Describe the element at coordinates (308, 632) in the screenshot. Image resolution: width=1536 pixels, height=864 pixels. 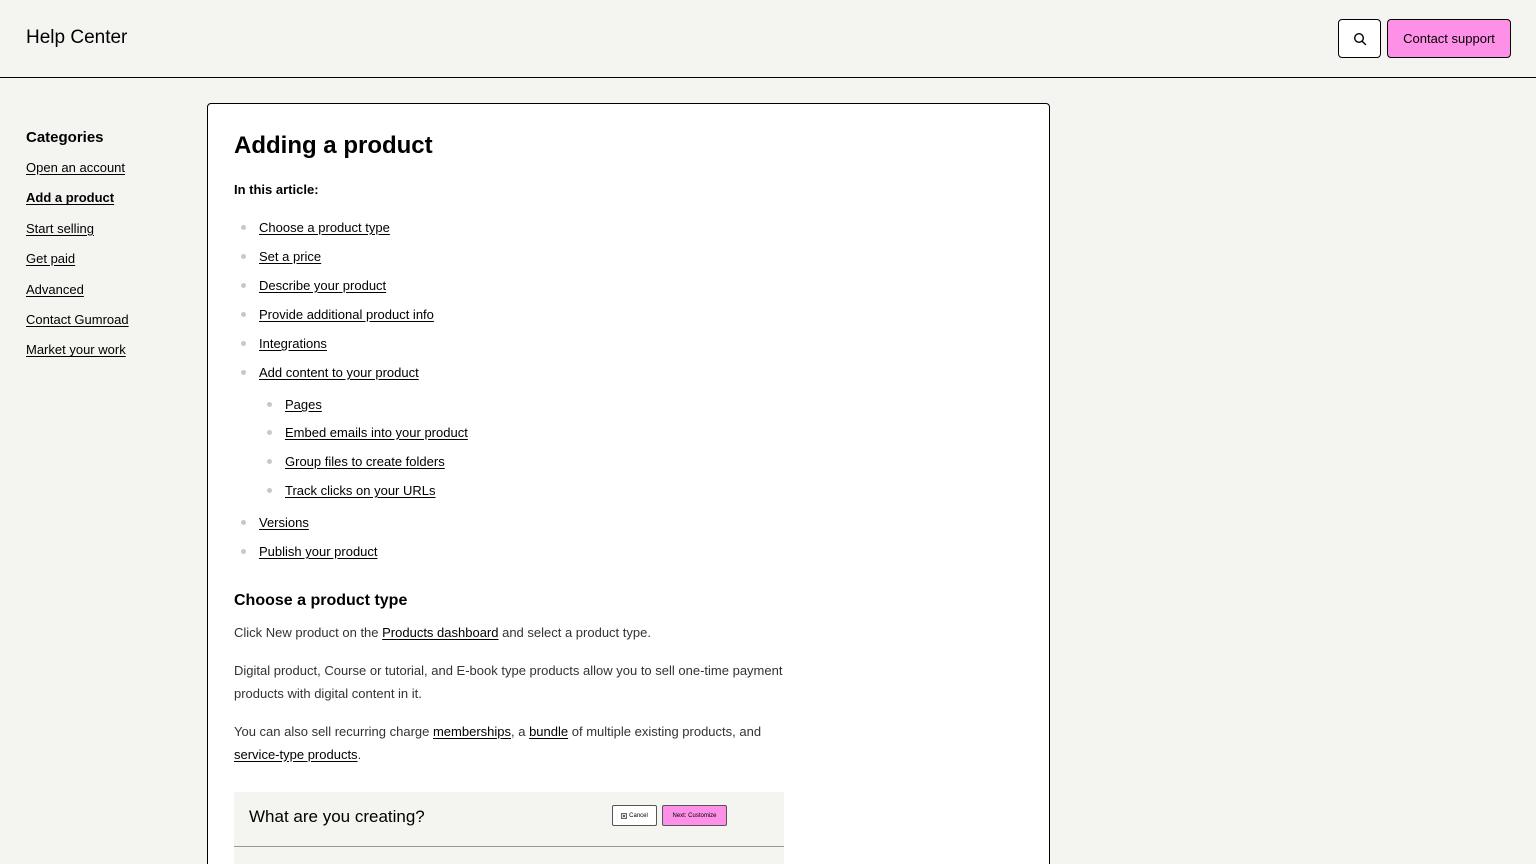
I see `paragraph-text: Click New product on the` at that location.